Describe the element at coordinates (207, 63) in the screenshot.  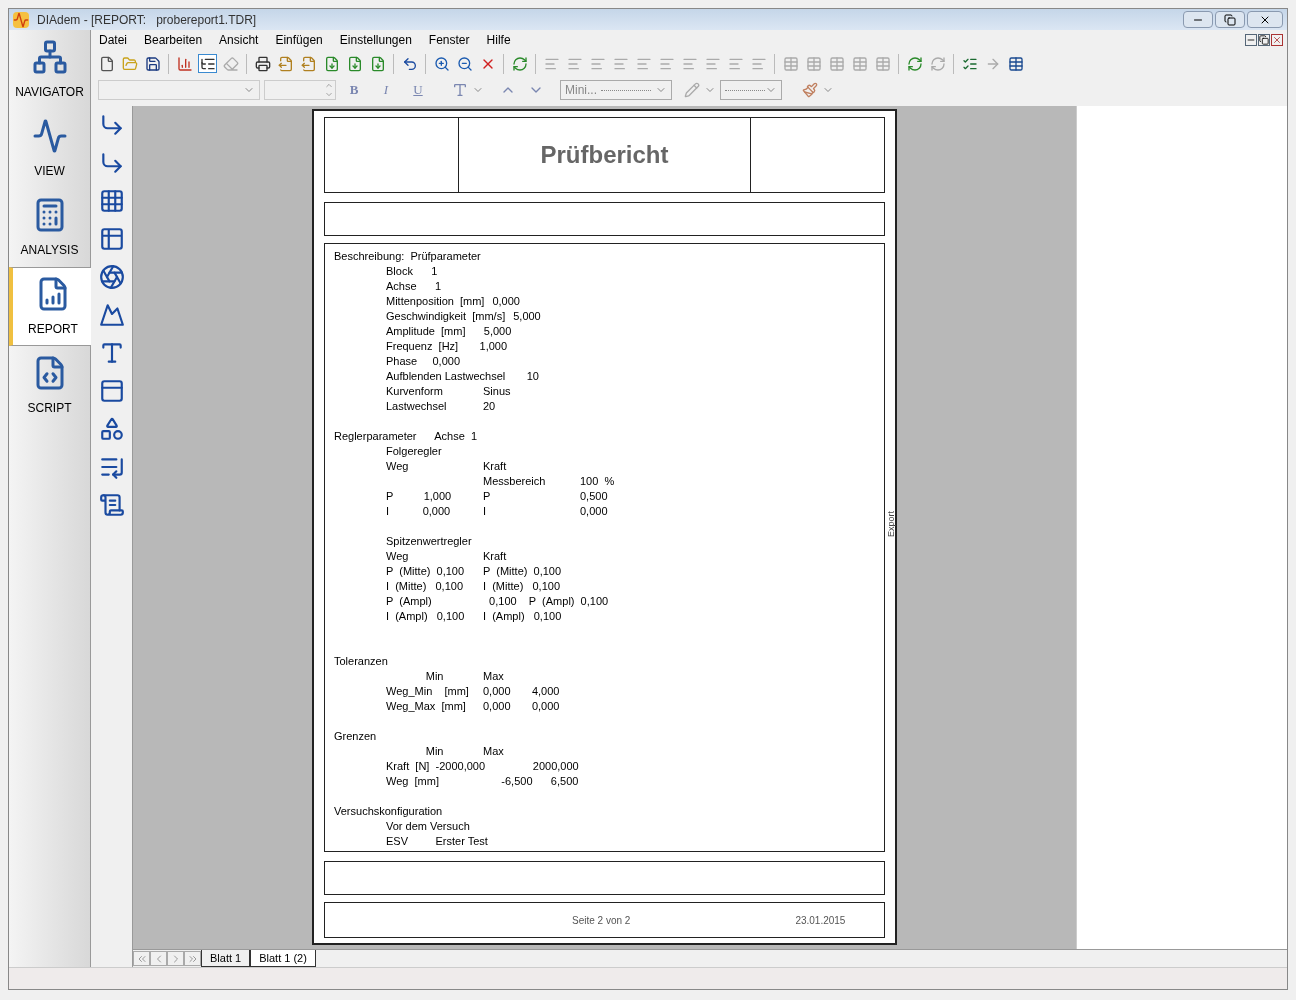
I see `tree-button` at that location.